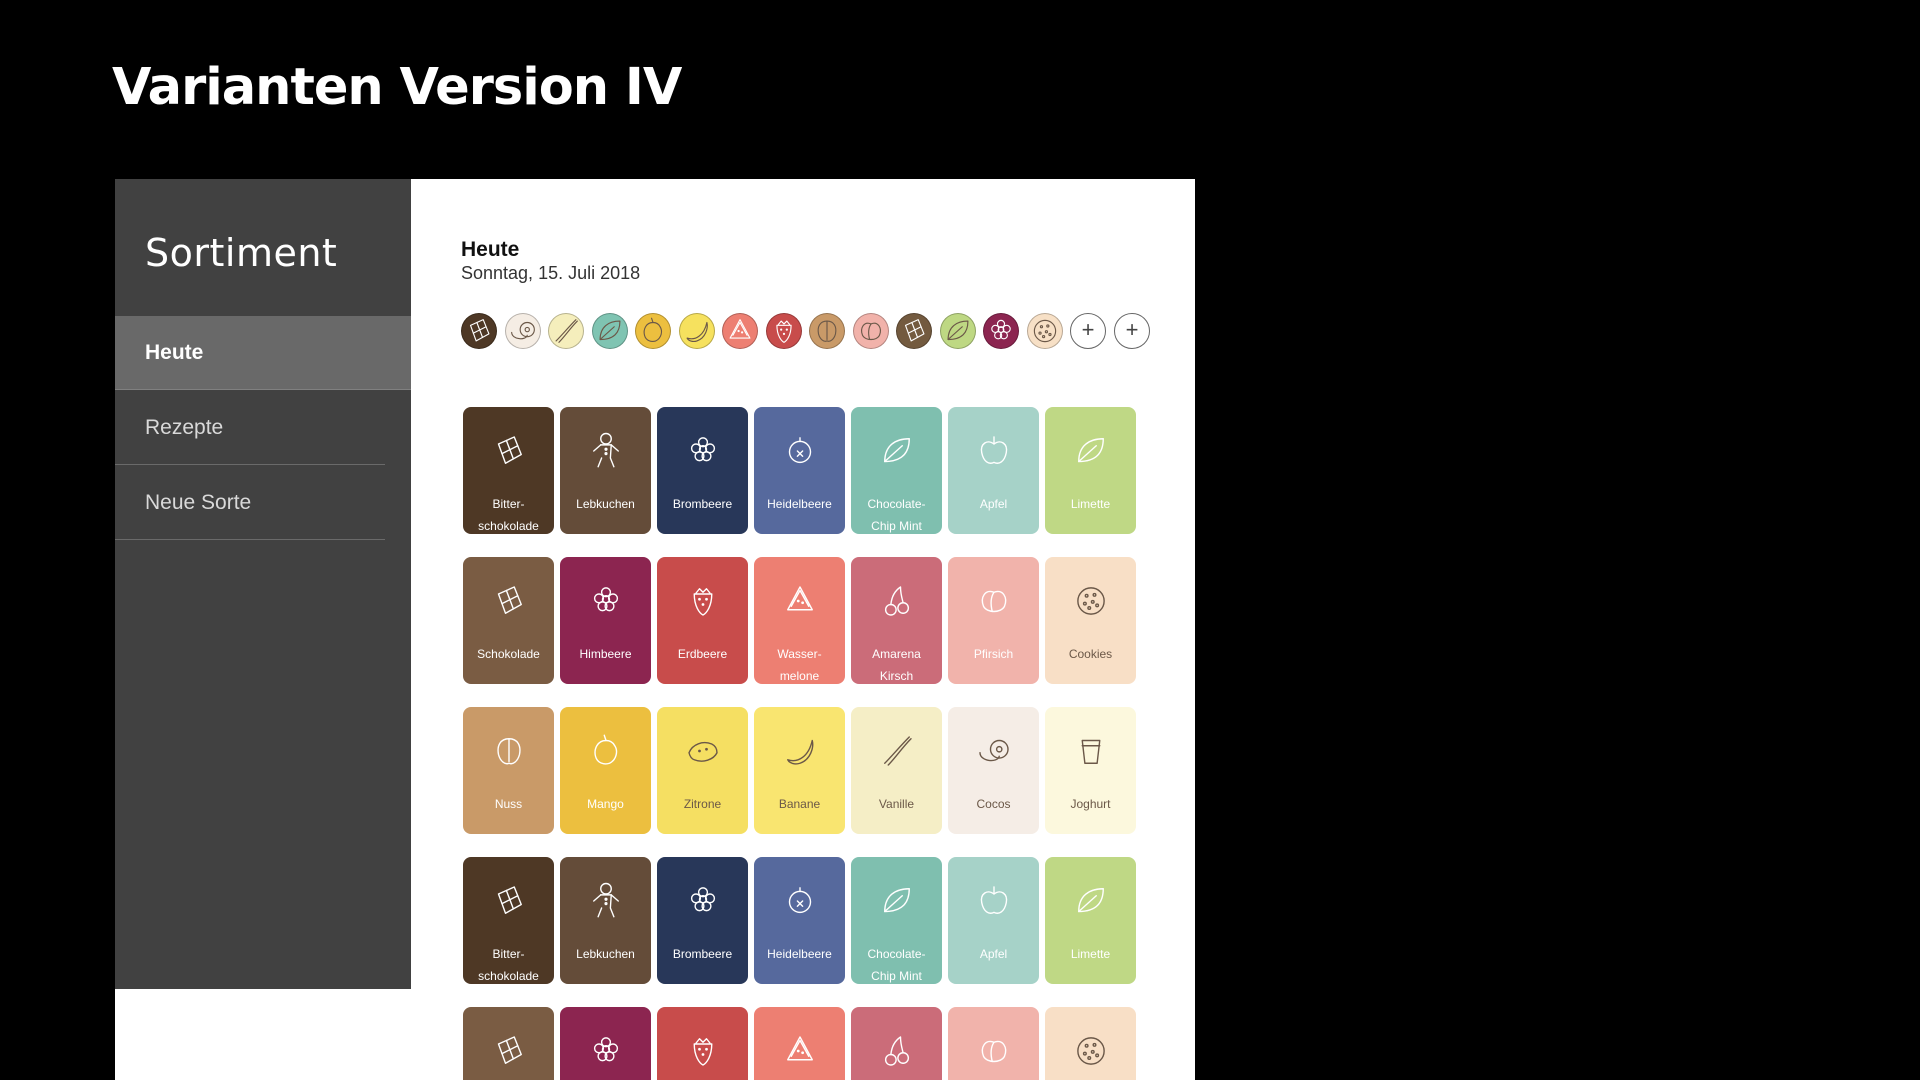 The height and width of the screenshot is (1080, 1920). Describe the element at coordinates (508, 804) in the screenshot. I see `flavor-tile-label: Nuss` at that location.